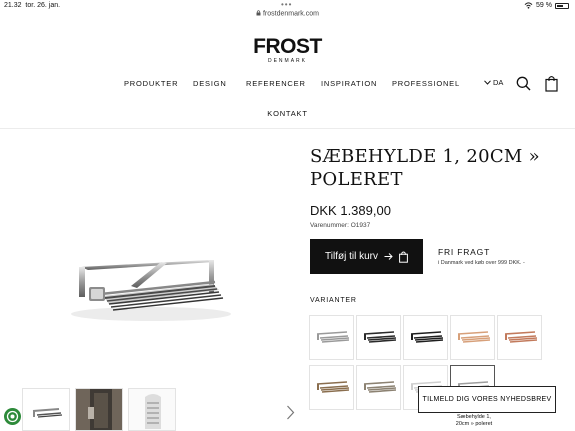 Image resolution: width=575 pixels, height=431 pixels. I want to click on tab-dots-icon: •••, so click(286, 4).